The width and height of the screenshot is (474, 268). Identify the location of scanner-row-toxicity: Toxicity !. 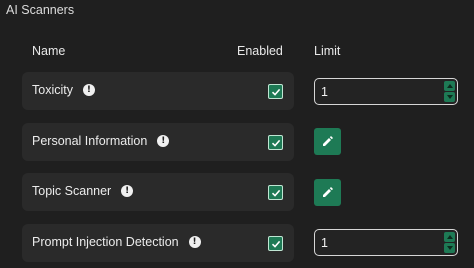
(158, 91).